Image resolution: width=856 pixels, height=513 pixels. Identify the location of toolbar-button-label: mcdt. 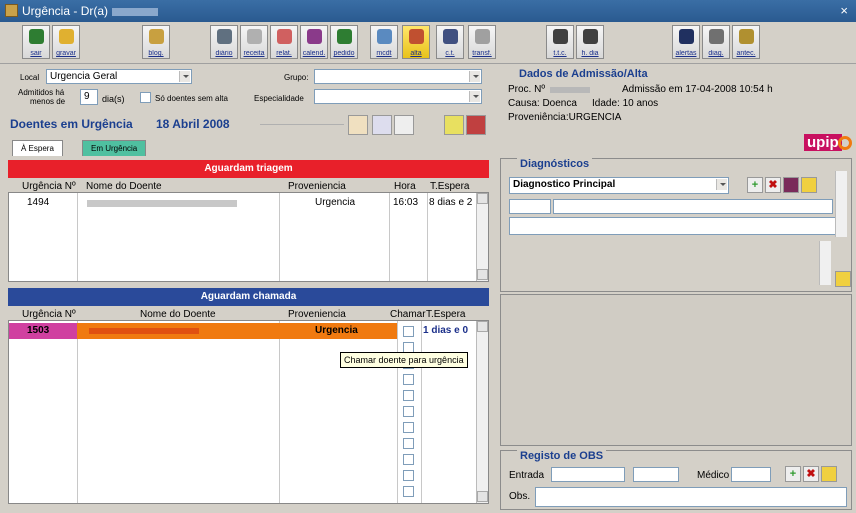
(384, 53).